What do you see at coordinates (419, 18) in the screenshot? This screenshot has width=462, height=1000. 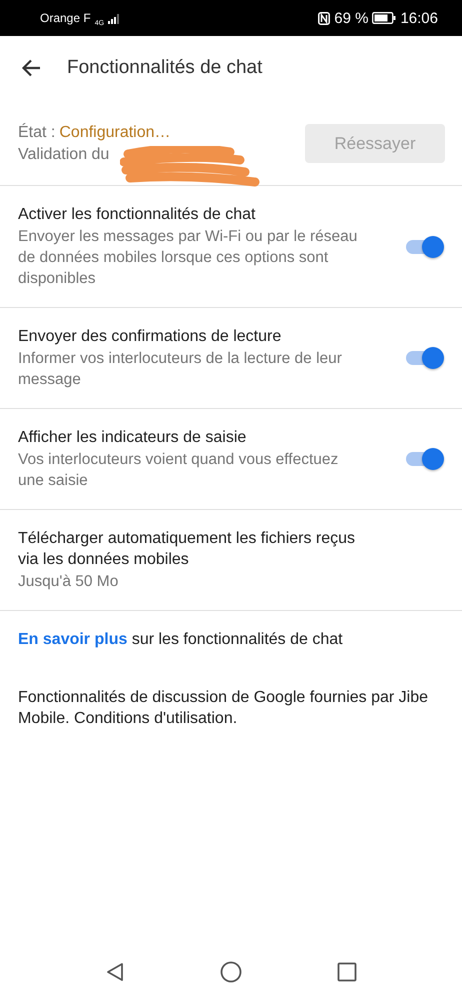 I see `clock: 16:06` at bounding box center [419, 18].